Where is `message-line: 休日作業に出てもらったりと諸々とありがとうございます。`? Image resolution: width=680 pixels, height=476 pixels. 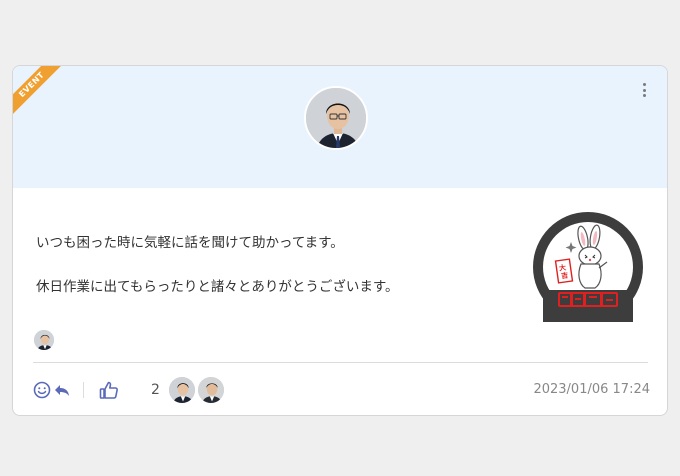 message-line: 休日作業に出てもらったりと諸々とありがとうございます。 is located at coordinates (217, 287).